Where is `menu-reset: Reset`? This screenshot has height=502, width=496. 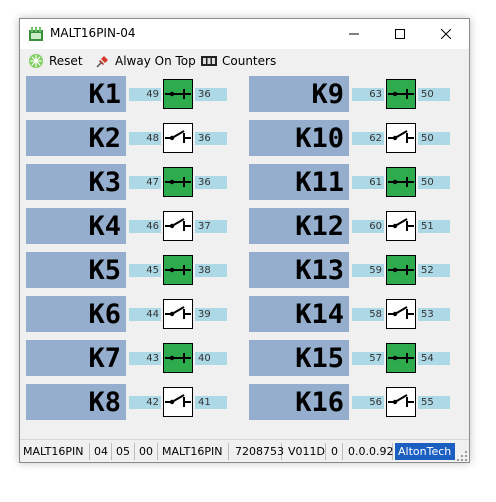
menu-reset: Reset is located at coordinates (55, 61).